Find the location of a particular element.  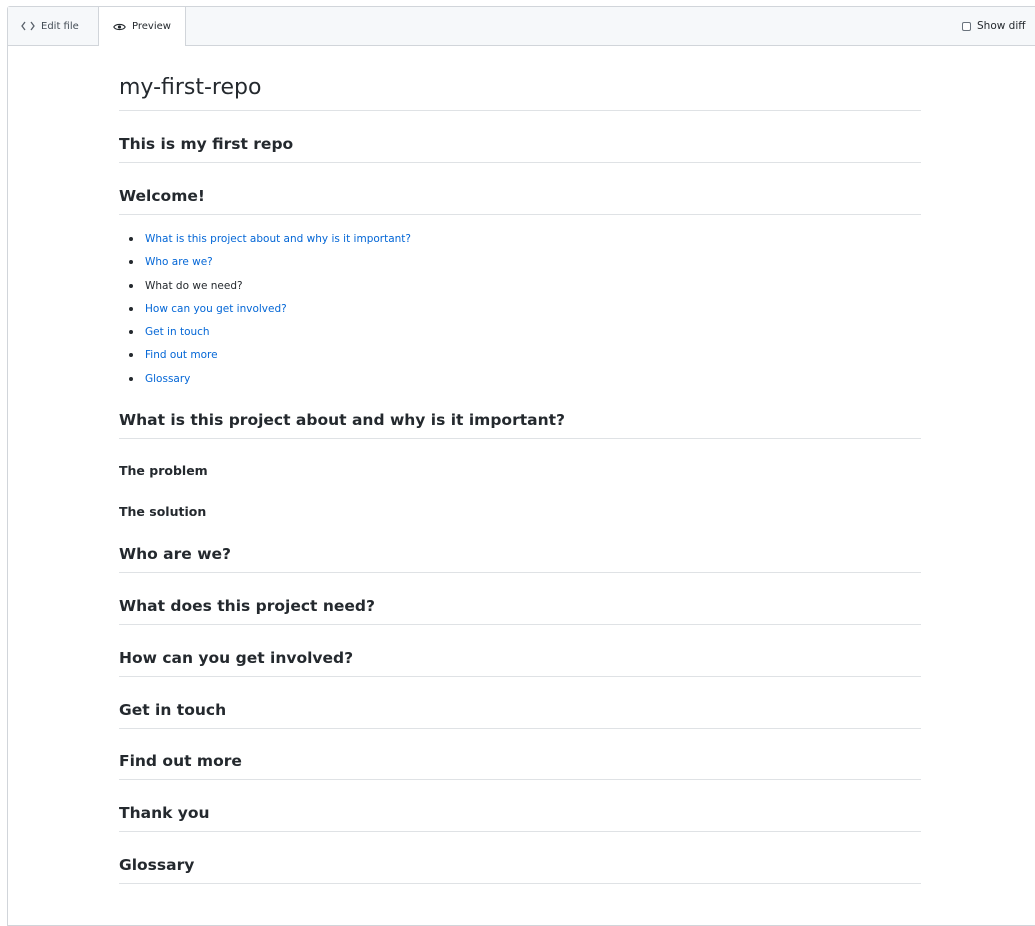

code-icon is located at coordinates (28, 26).